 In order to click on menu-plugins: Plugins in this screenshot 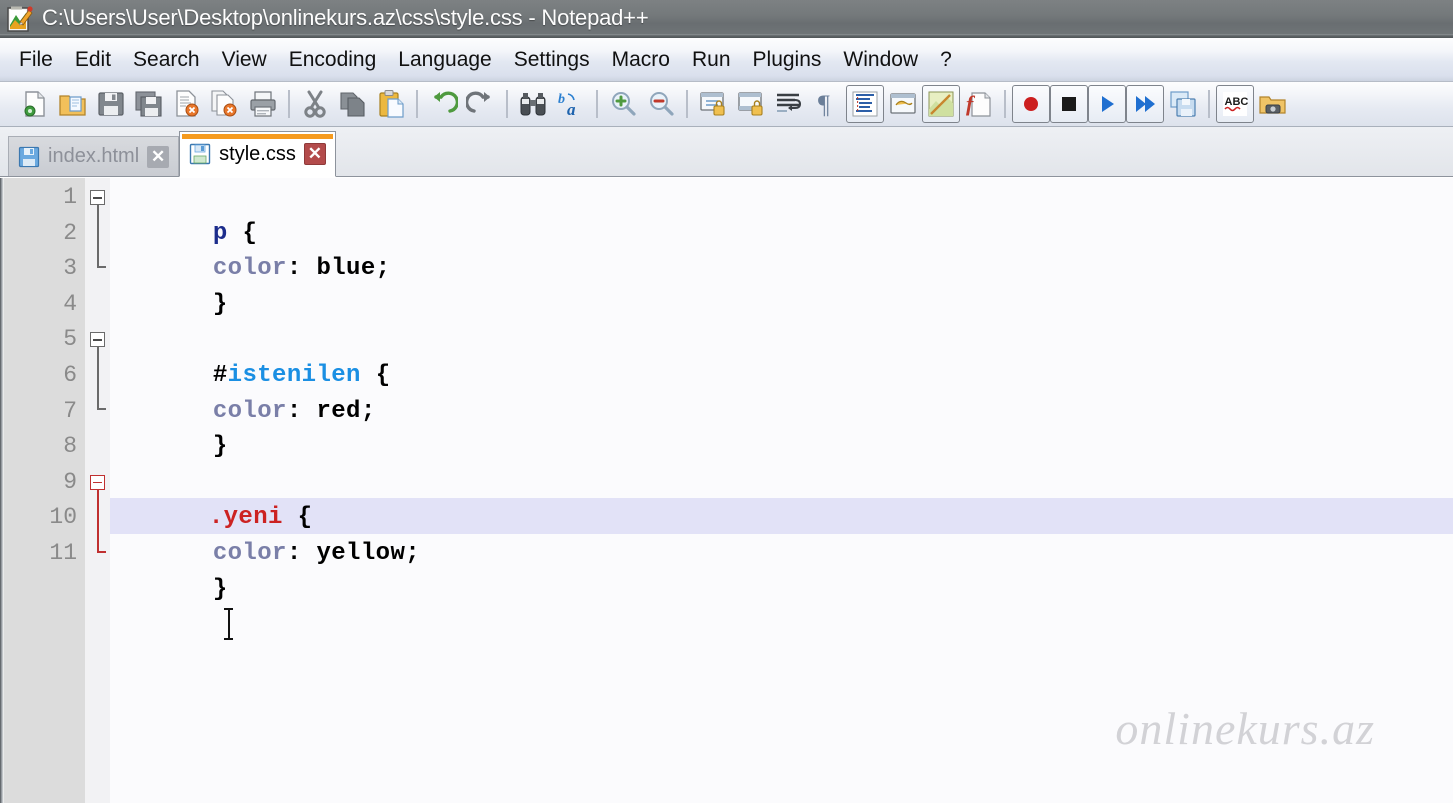, I will do `click(787, 60)`.